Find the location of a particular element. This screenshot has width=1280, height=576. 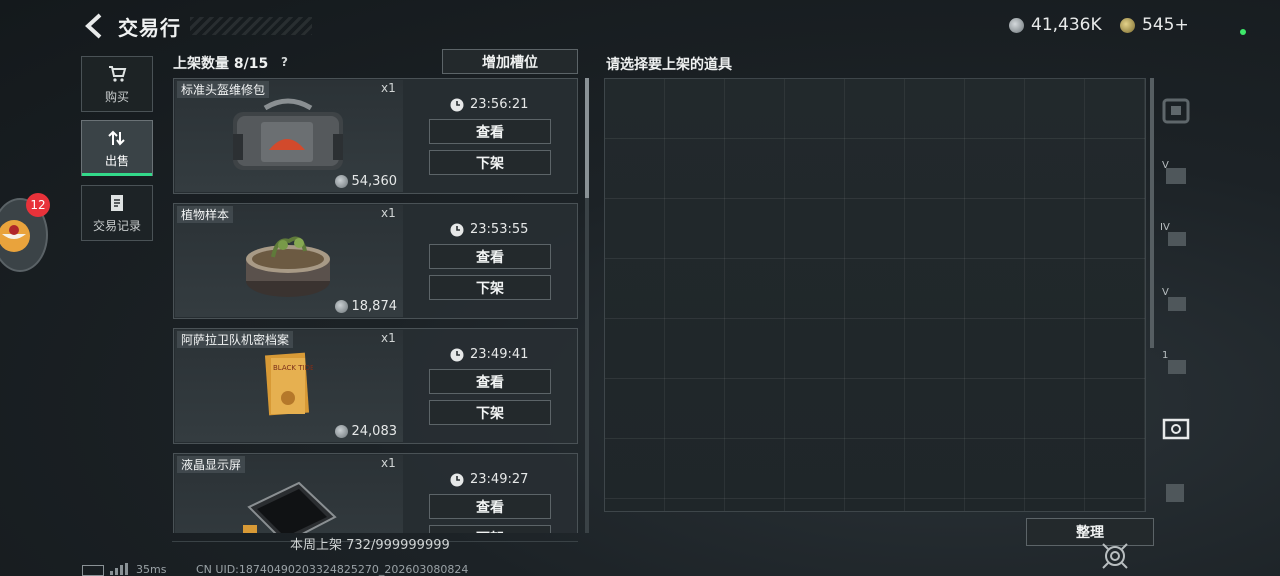

listing-scrollbar-thumb is located at coordinates (587, 138).